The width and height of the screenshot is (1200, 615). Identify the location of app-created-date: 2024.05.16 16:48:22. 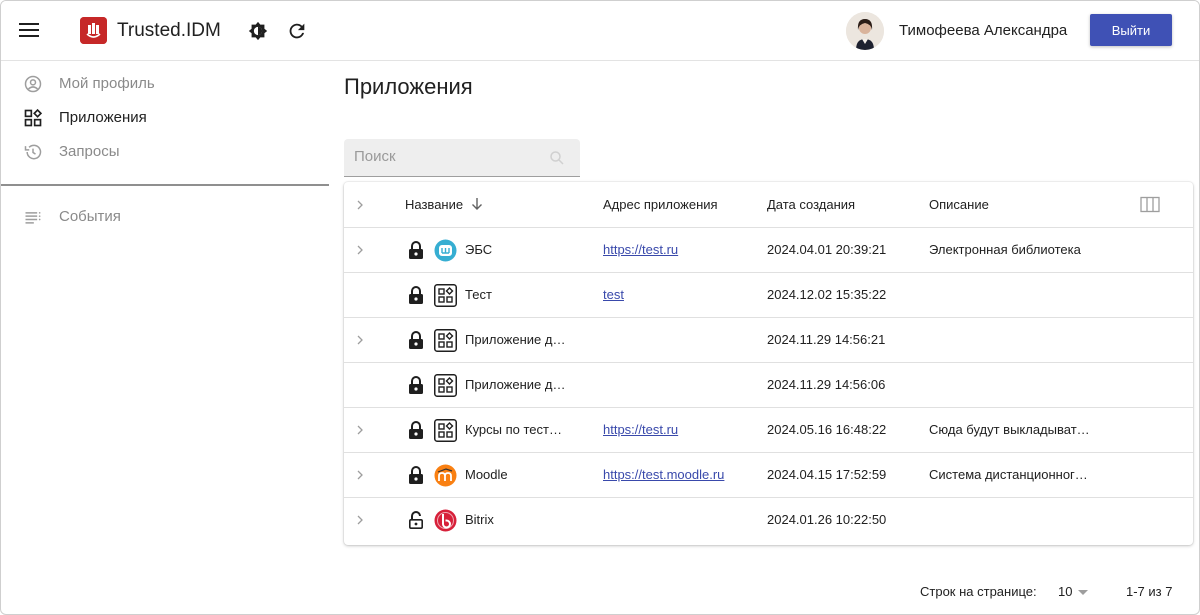
(827, 429).